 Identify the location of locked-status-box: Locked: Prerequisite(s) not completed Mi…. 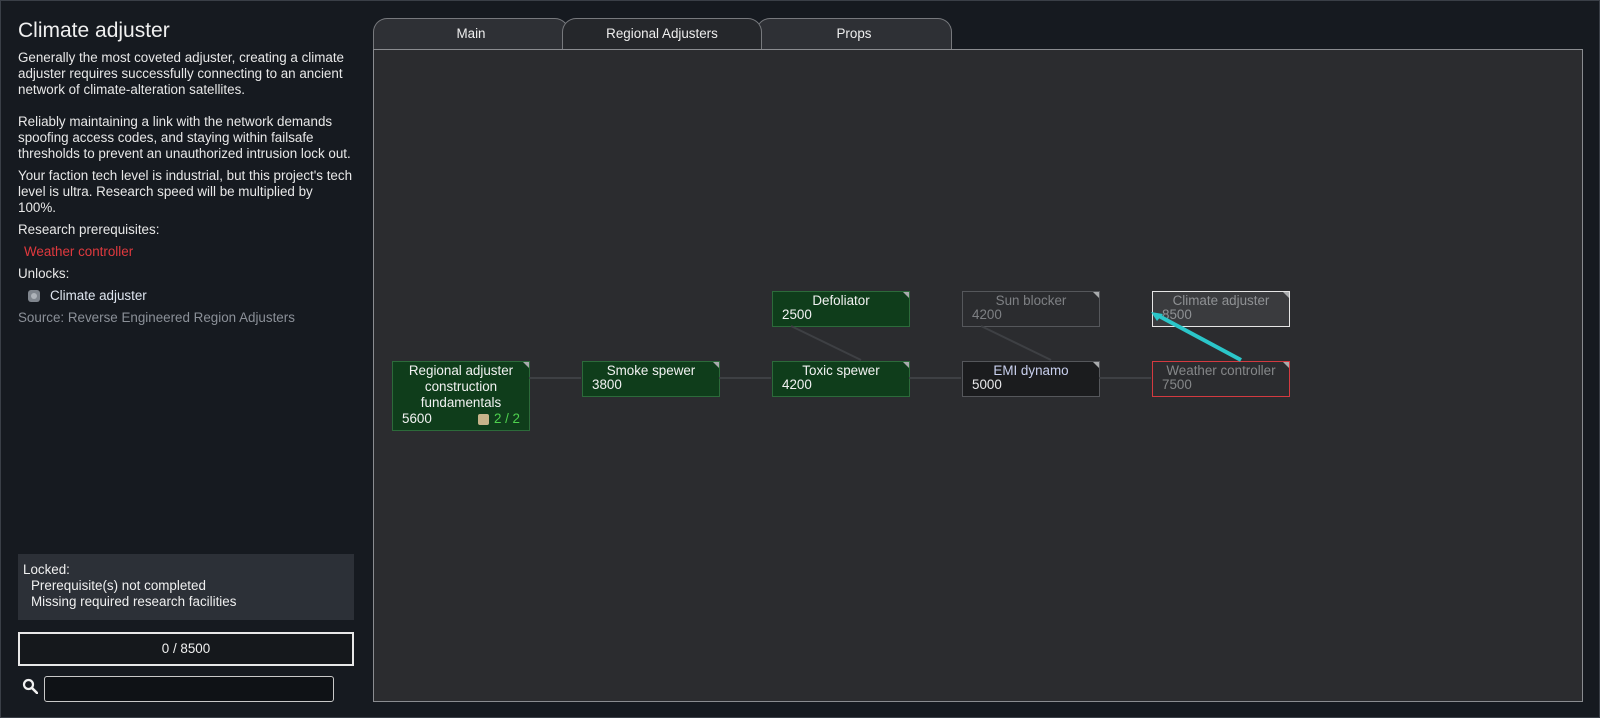
(186, 587).